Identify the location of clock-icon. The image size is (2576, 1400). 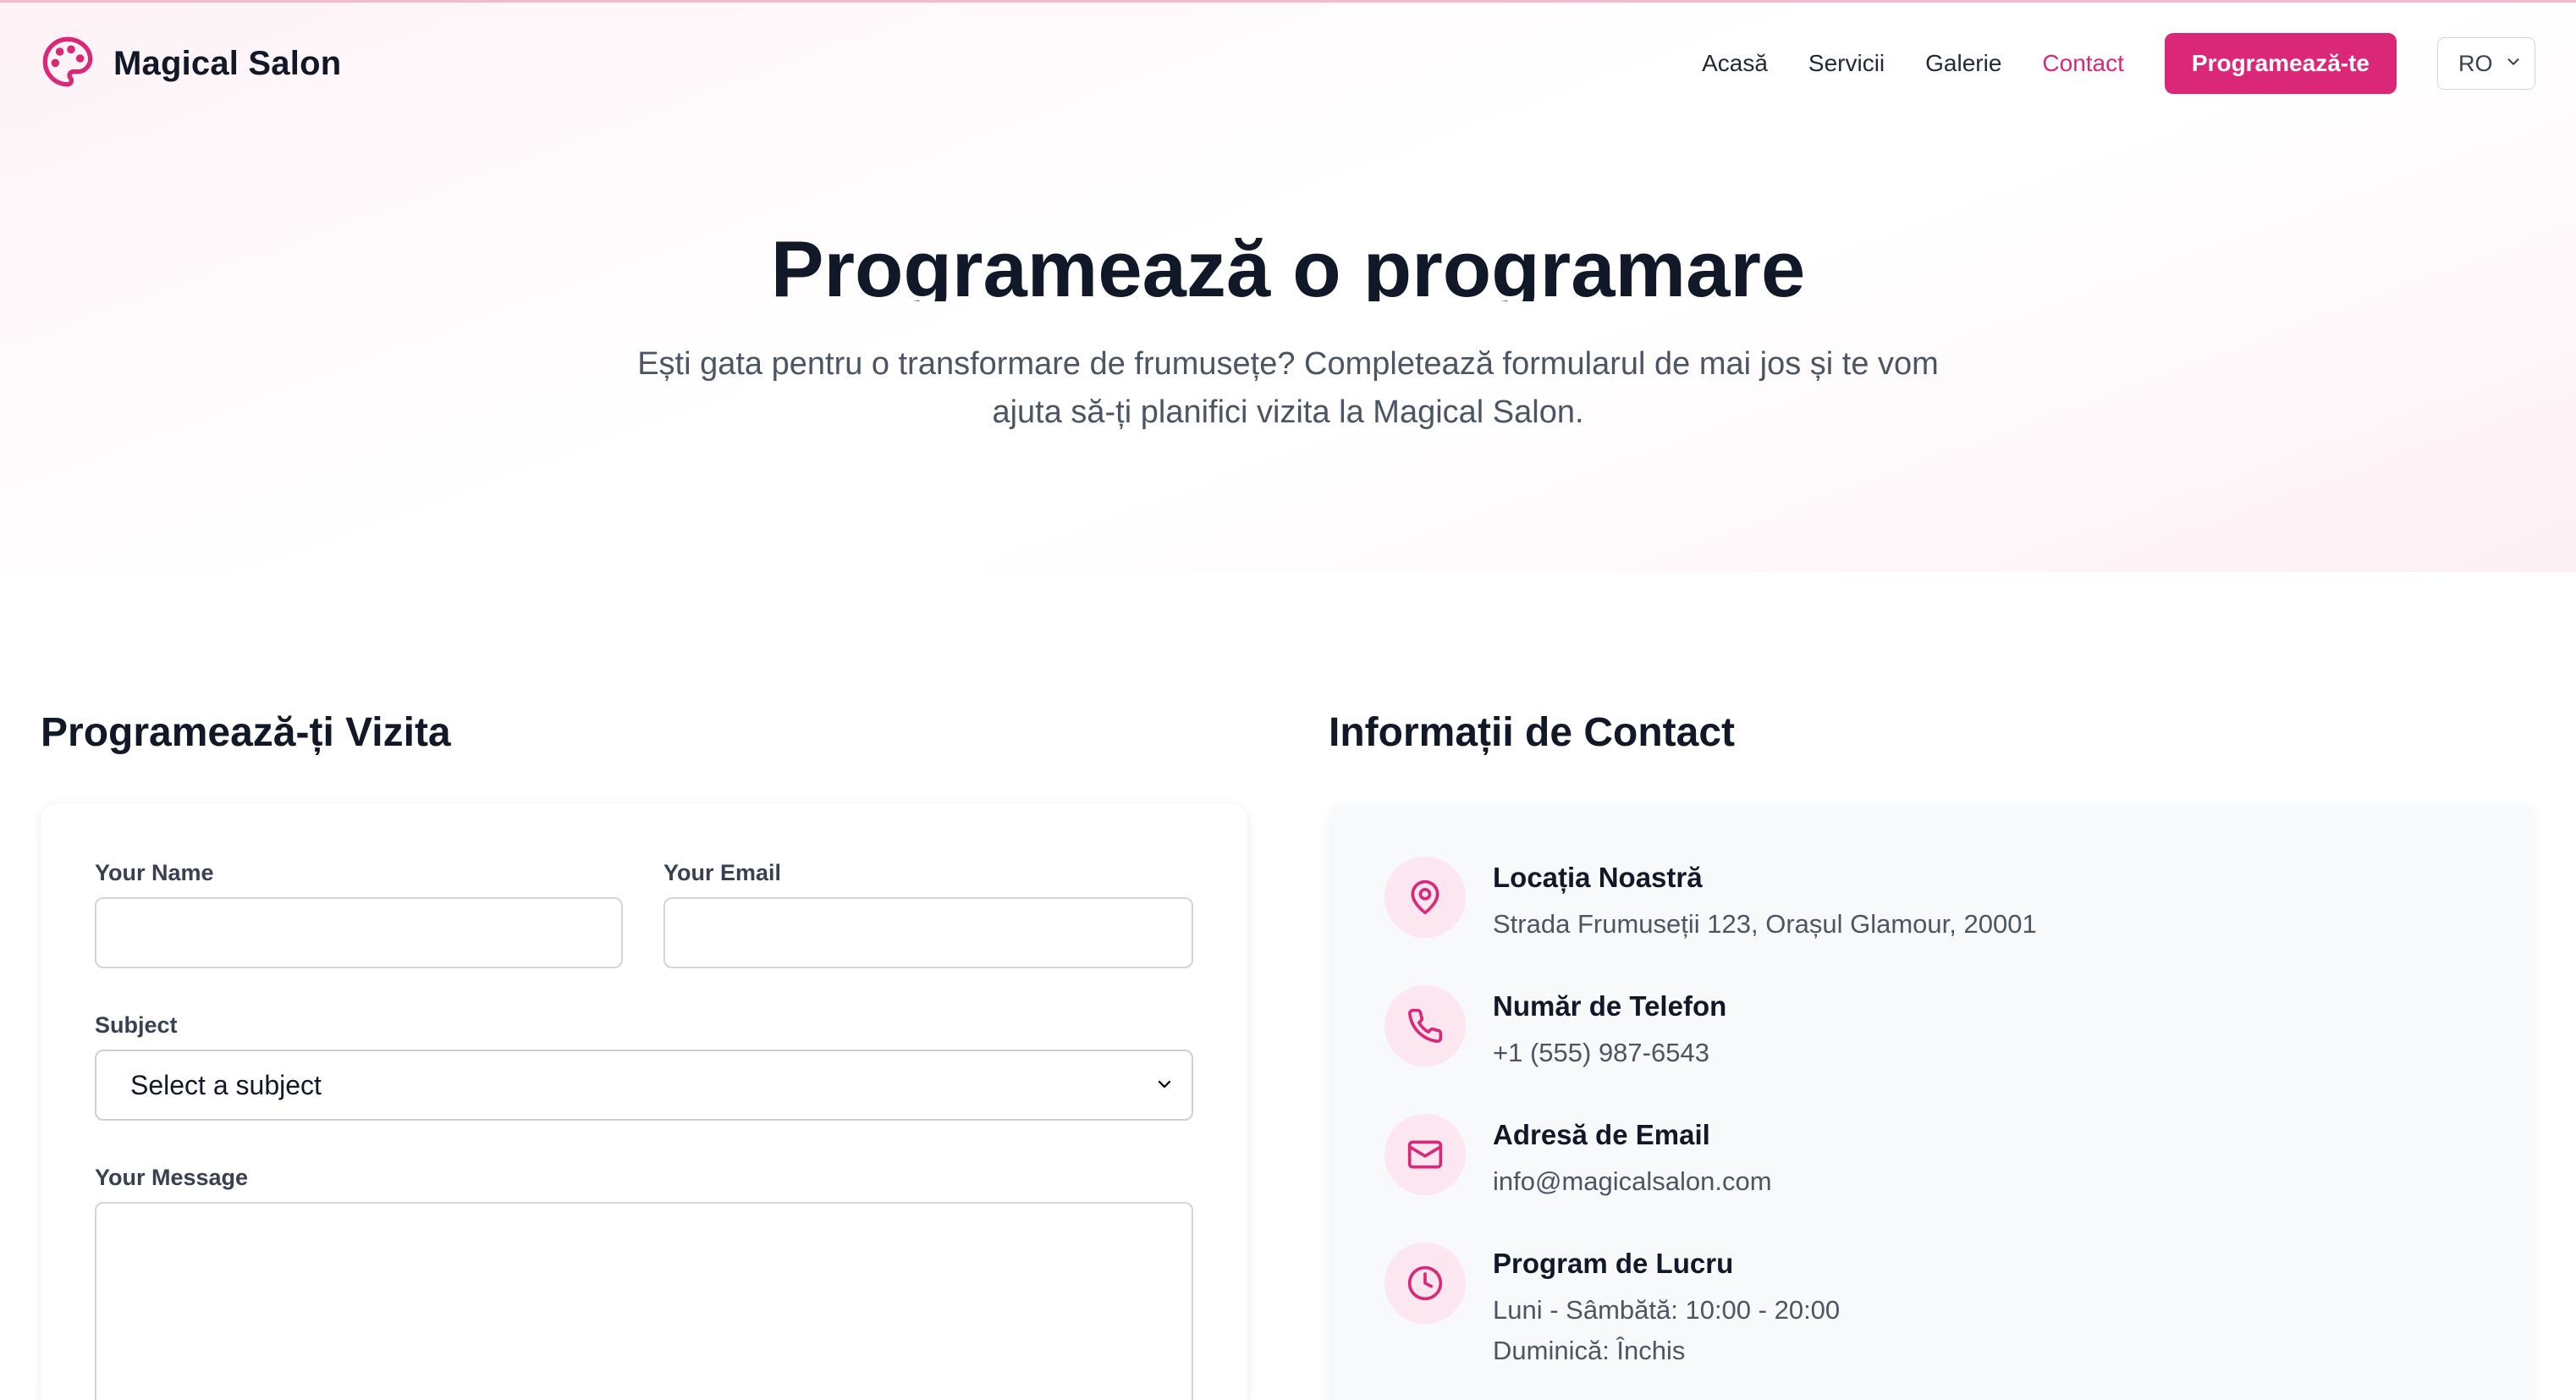
(1425, 1284).